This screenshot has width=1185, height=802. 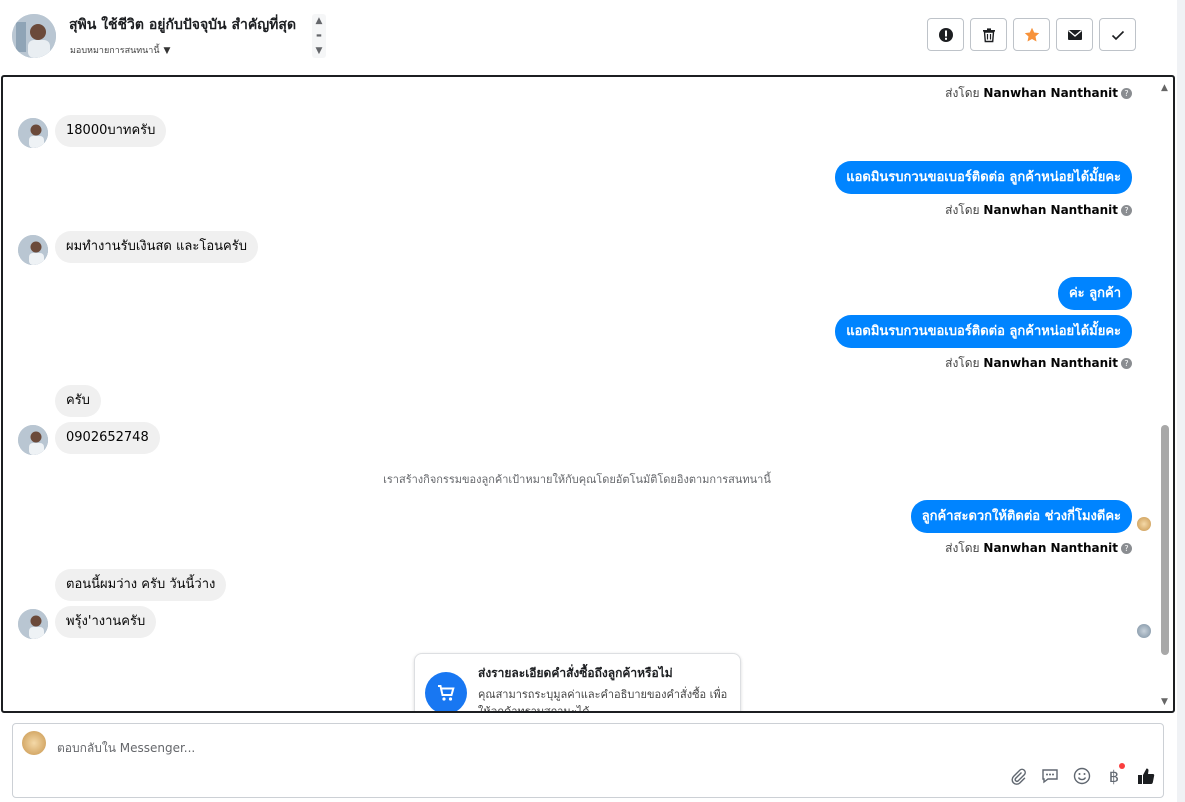 I want to click on scroll-up-icon: ▲, so click(x=1164, y=88).